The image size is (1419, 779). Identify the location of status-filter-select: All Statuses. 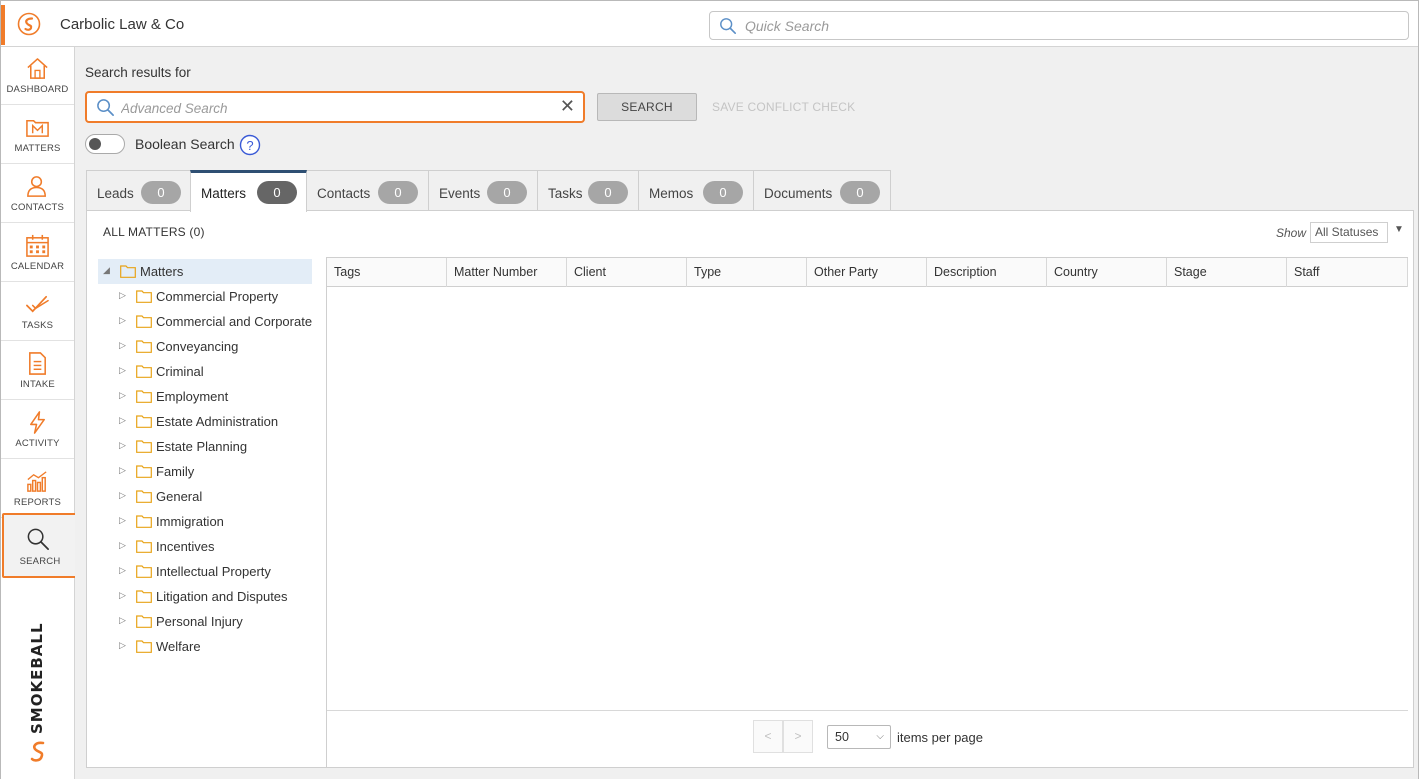
(1349, 232).